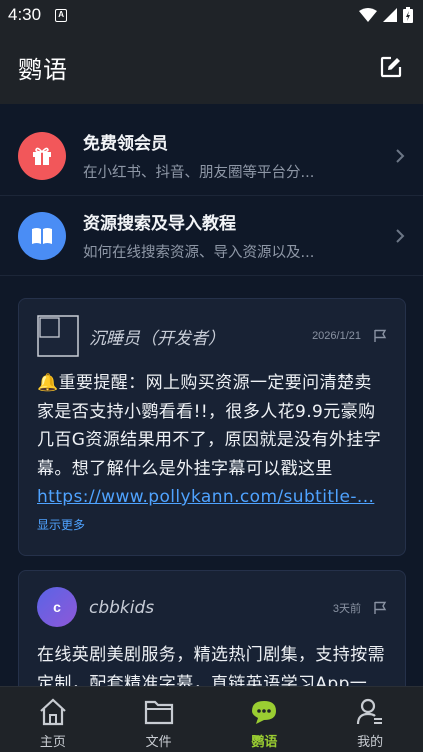 The width and height of the screenshot is (423, 752). Describe the element at coordinates (264, 742) in the screenshot. I see `tab-label: 鹦语` at that location.